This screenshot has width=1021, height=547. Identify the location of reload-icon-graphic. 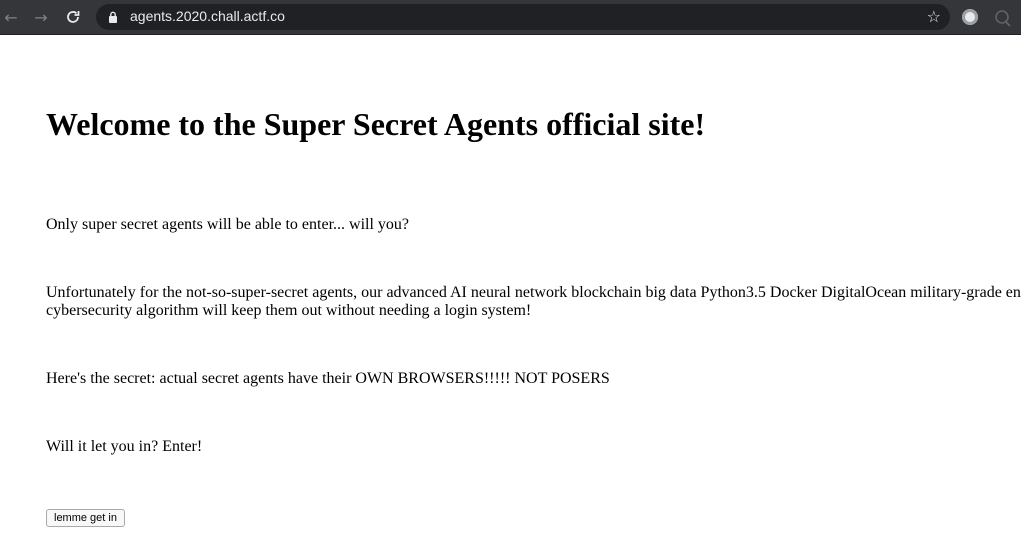
(73, 17).